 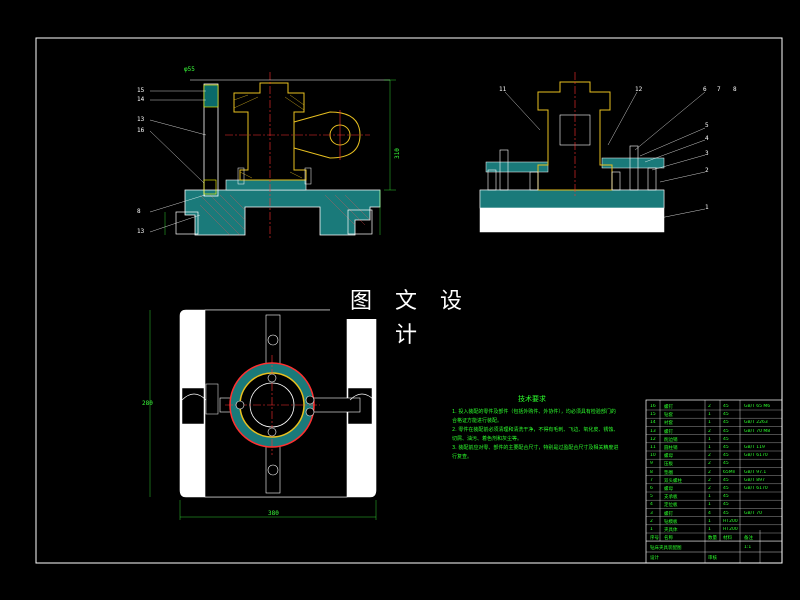 I want to click on bom-cell: 备注, so click(x=748, y=539).